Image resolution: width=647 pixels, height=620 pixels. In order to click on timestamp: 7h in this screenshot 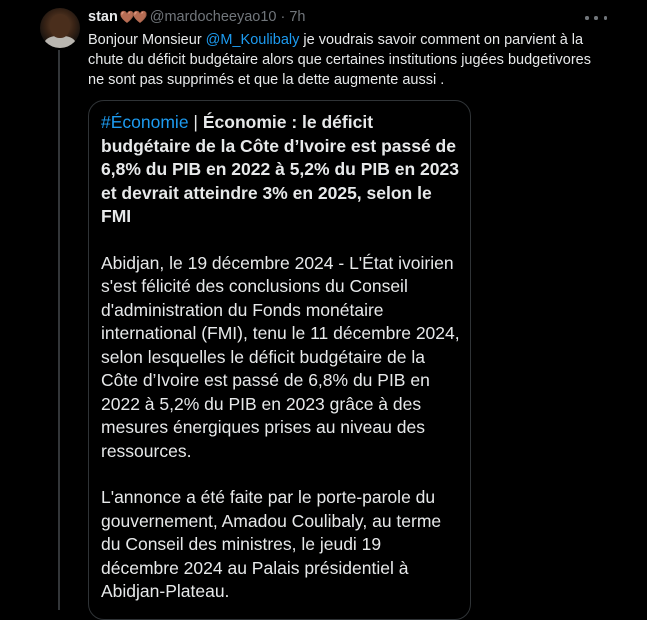, I will do `click(297, 17)`.